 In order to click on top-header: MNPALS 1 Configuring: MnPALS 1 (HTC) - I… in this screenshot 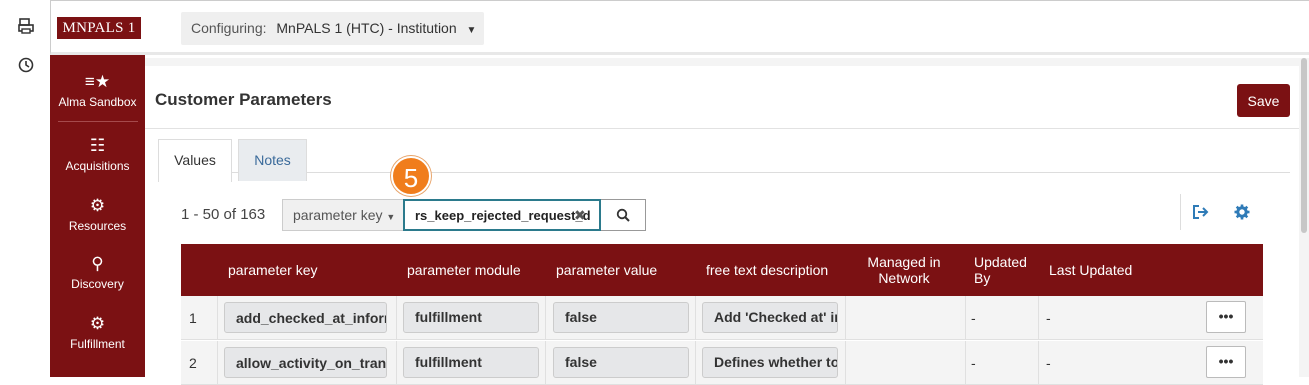, I will do `click(679, 27)`.